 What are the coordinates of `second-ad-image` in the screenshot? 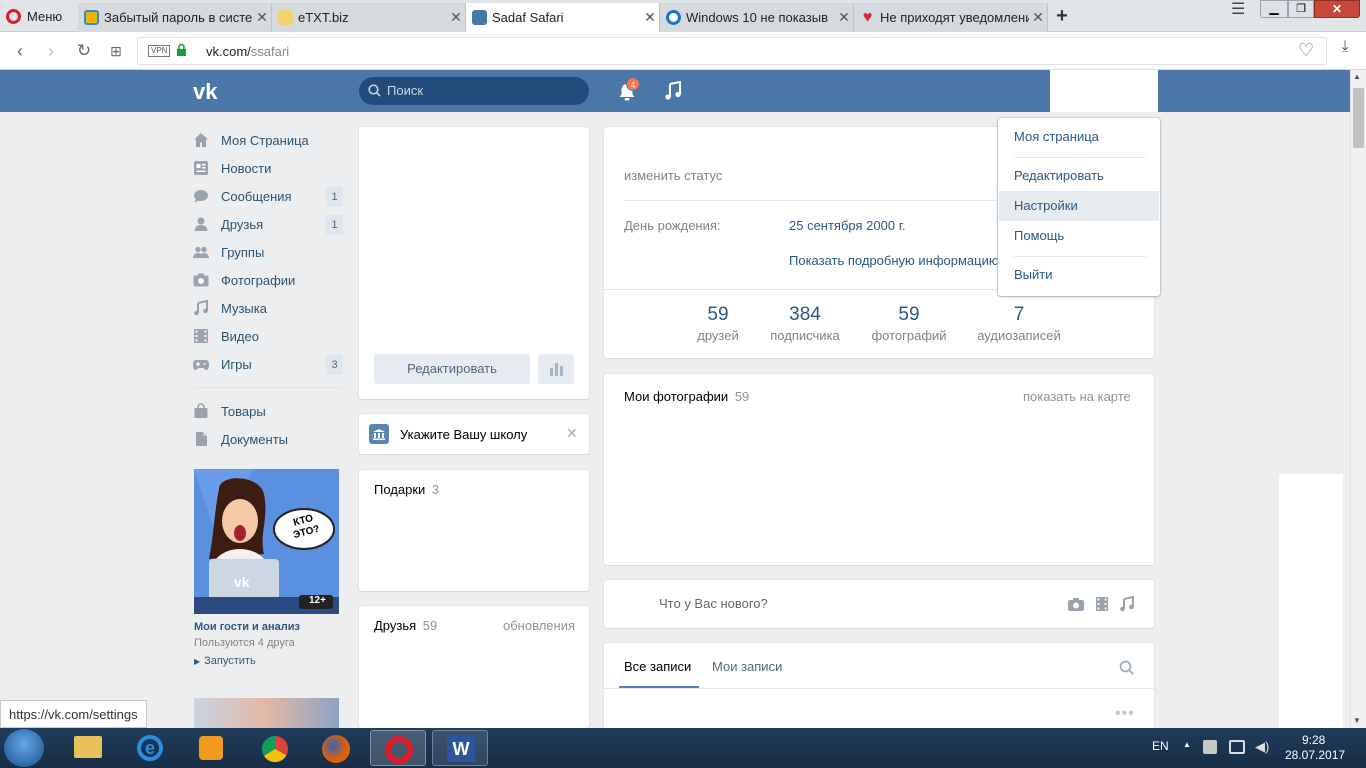 It's located at (266, 713).